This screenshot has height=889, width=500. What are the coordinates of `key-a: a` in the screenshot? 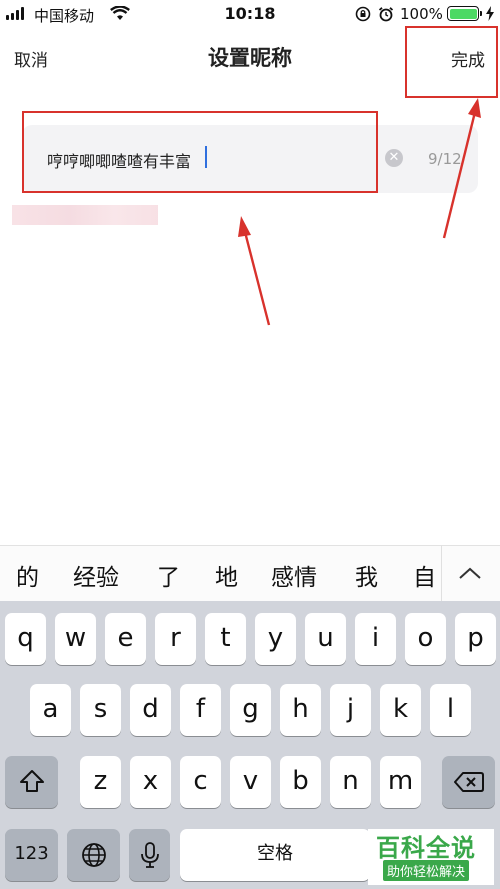 It's located at (50, 710).